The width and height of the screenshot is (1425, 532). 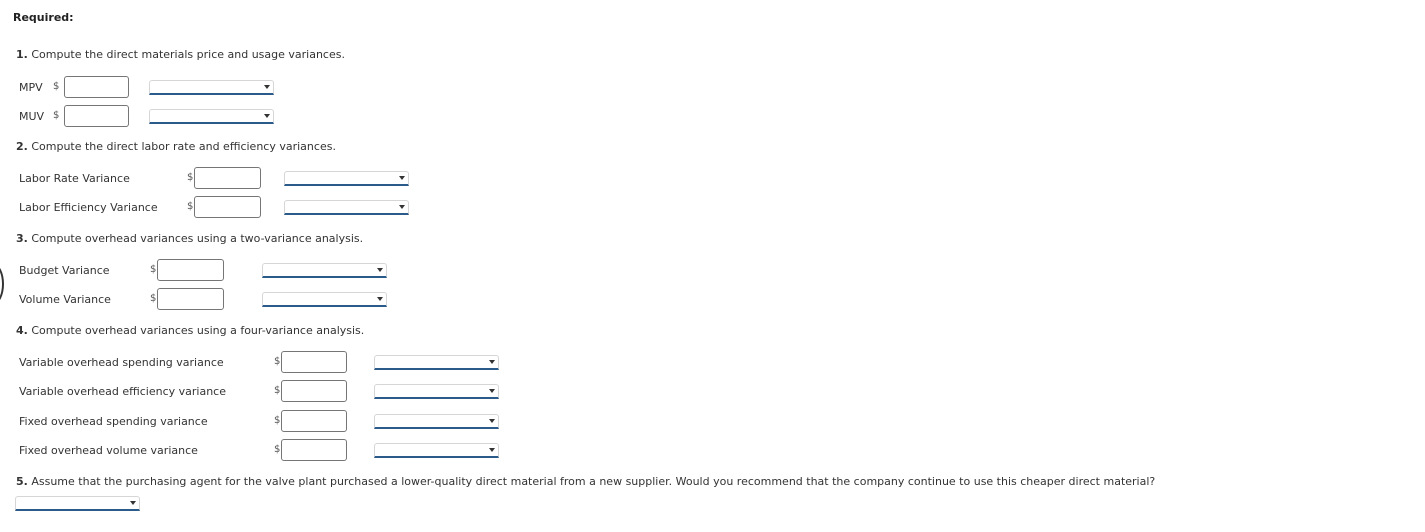 I want to click on variance-row-mpv: MPV $, so click(x=150, y=88).